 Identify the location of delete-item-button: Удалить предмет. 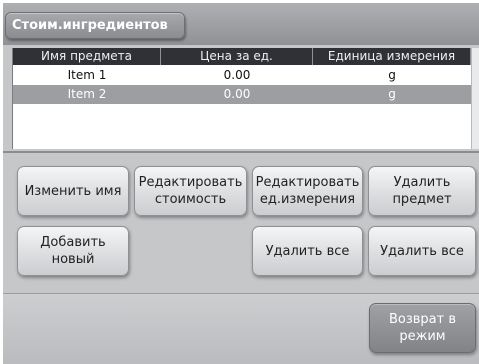
(422, 191).